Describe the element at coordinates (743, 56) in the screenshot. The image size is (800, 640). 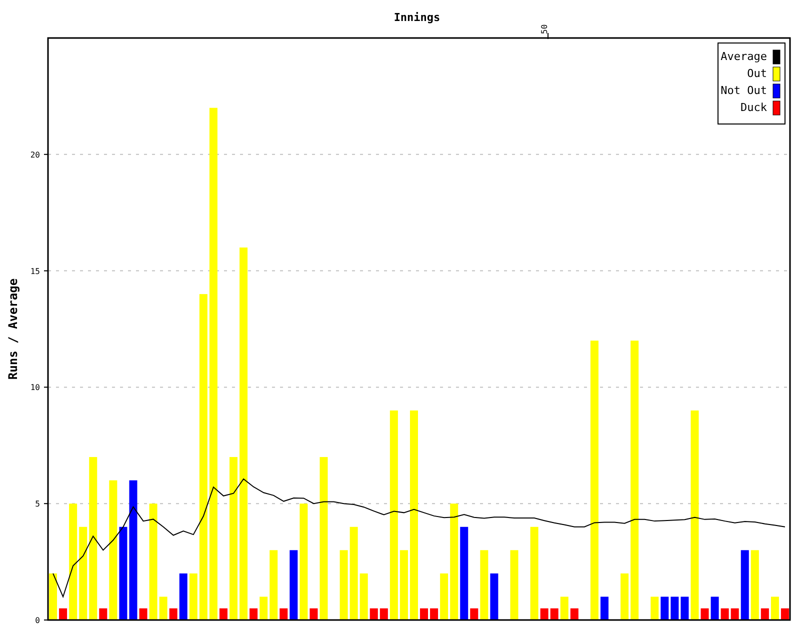
I see `legend-label: Average` at that location.